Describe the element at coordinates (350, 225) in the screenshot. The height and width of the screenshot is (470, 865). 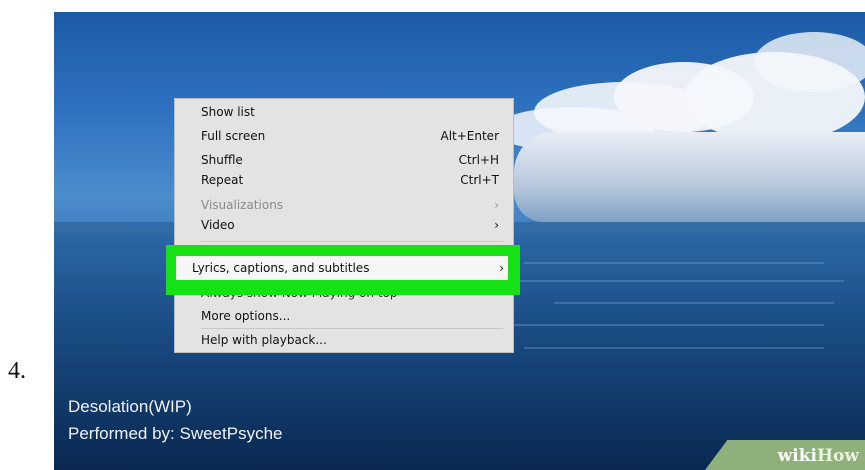
I see `menu-item-video: Video ›` at that location.